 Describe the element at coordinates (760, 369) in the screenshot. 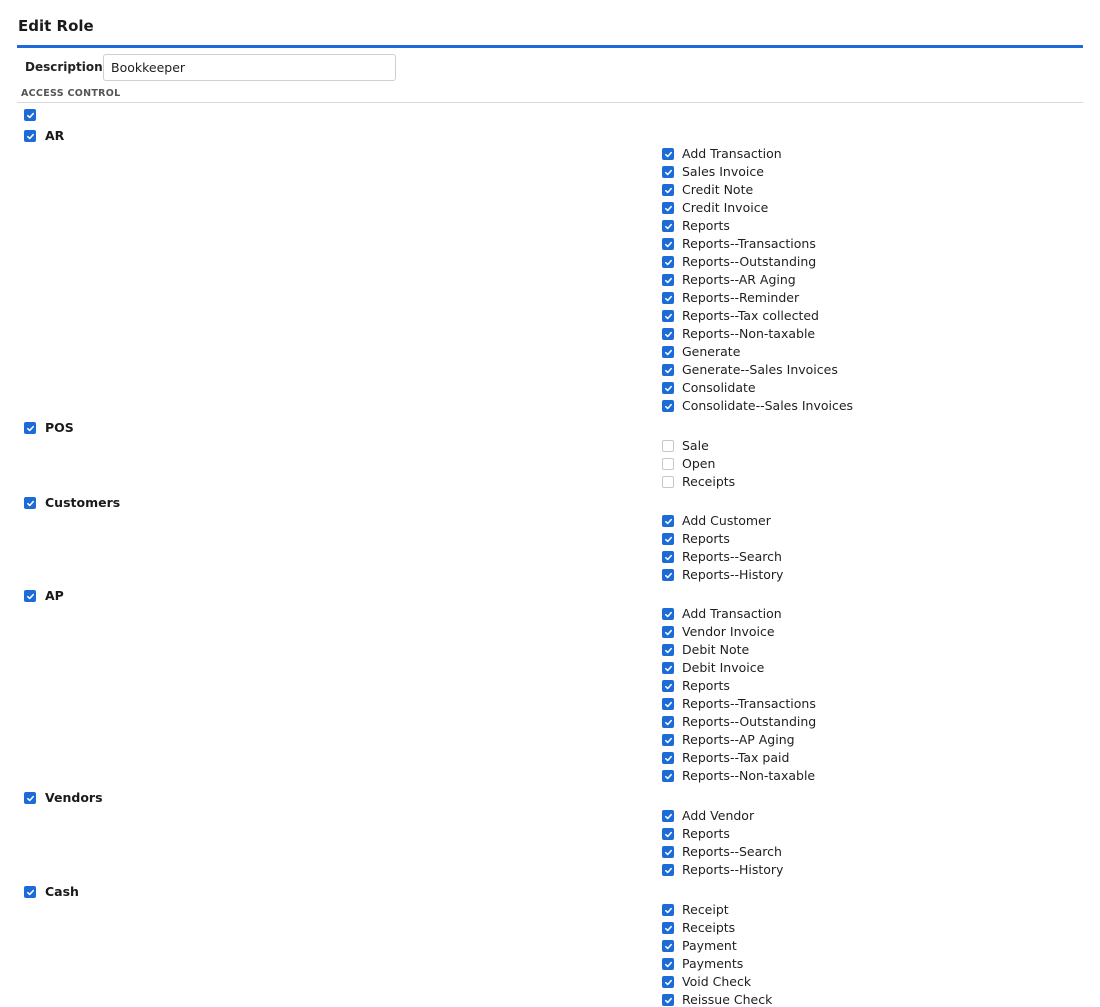

I see `permission-label: Generate--Sales Invoices` at that location.